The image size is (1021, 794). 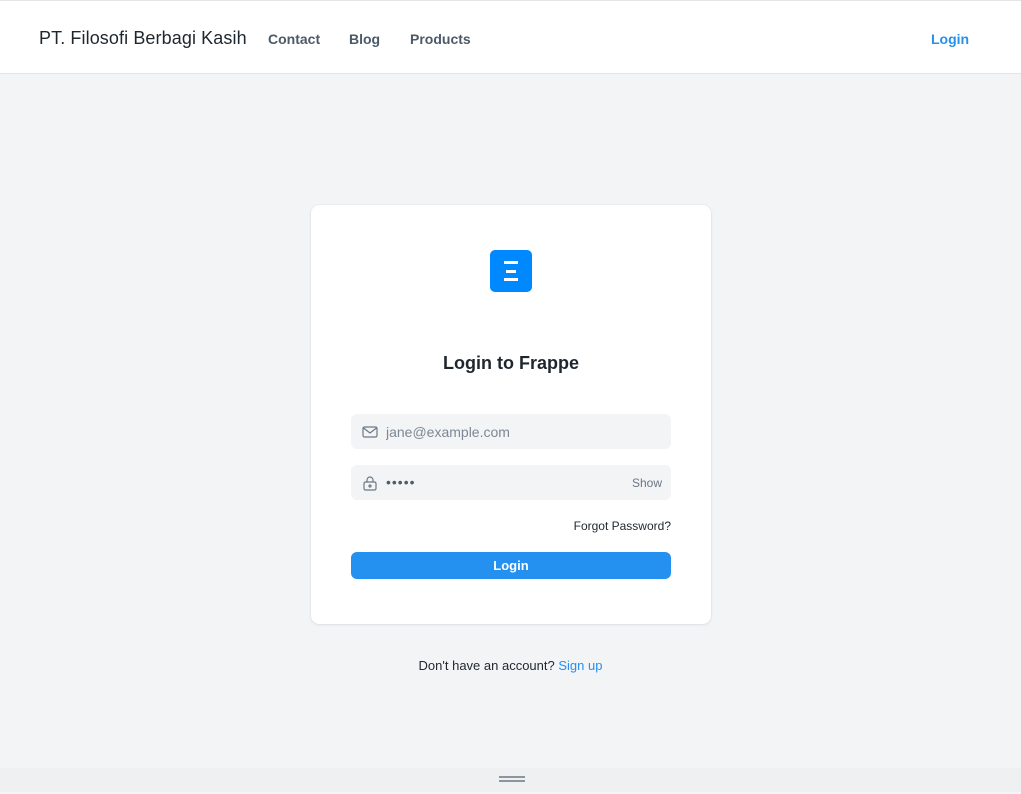 What do you see at coordinates (511, 565) in the screenshot?
I see `login-button: Login` at bounding box center [511, 565].